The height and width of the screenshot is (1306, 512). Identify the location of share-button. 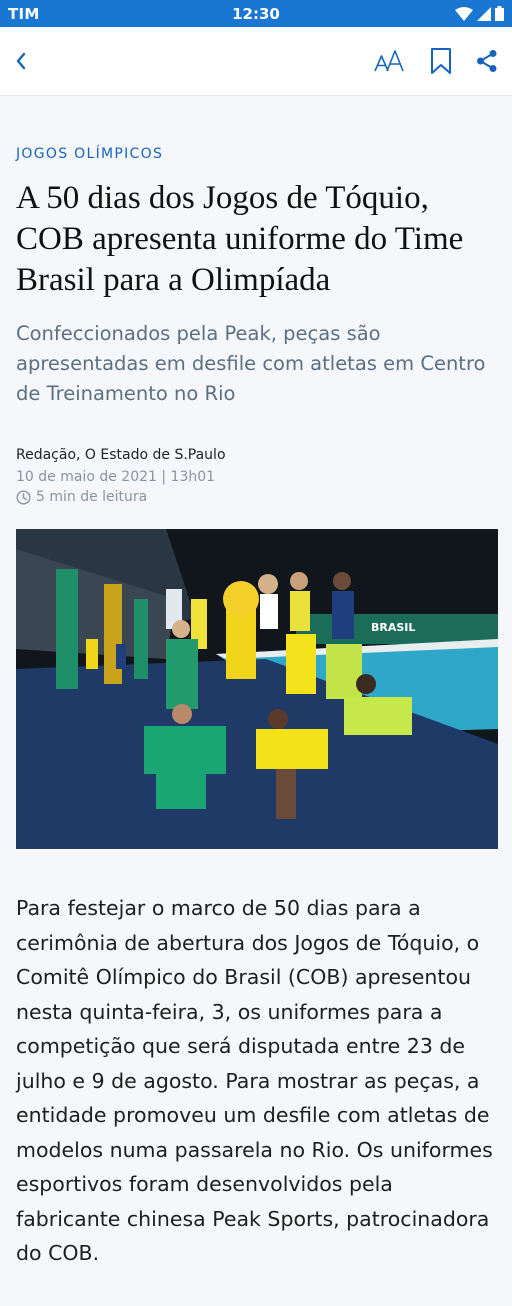
(487, 61).